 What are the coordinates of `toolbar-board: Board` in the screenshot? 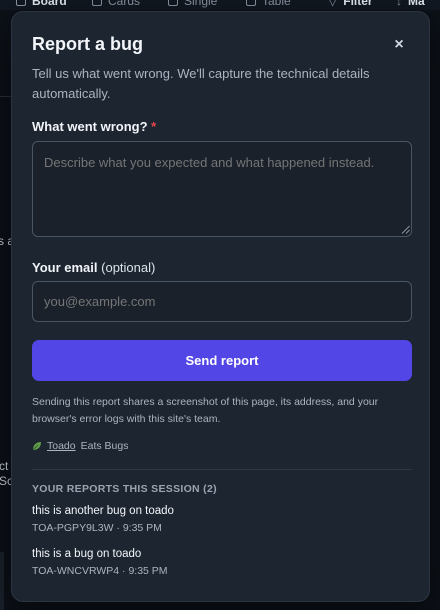 It's located at (41, 4).